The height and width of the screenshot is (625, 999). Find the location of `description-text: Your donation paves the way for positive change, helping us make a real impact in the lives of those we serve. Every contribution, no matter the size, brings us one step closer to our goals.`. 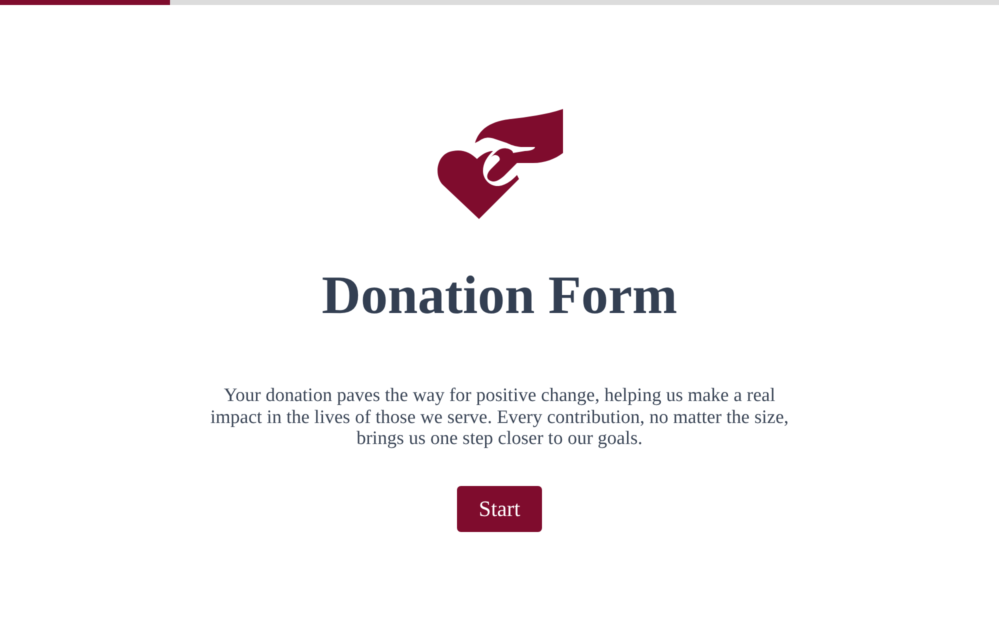

description-text: Your donation paves the way for positive change, helping us make a real impact in the lives of those we serve. Every contribution, no matter the size, brings us one step closer to our goals. is located at coordinates (499, 417).